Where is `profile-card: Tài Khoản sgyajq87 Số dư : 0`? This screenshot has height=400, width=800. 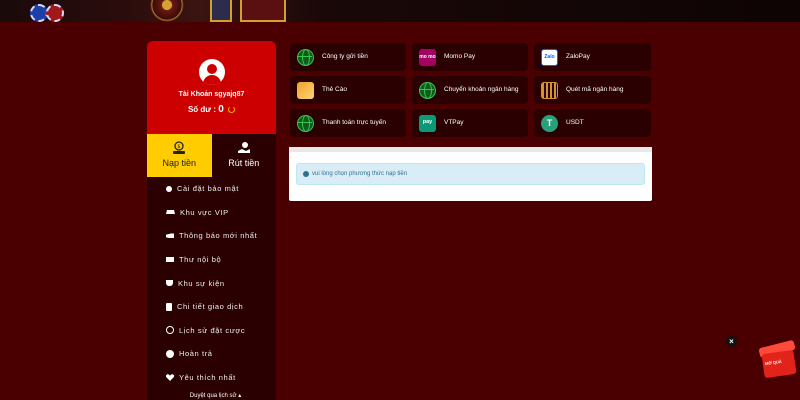
profile-card: Tài Khoản sgyajq87 Số dư : 0 is located at coordinates (211, 87).